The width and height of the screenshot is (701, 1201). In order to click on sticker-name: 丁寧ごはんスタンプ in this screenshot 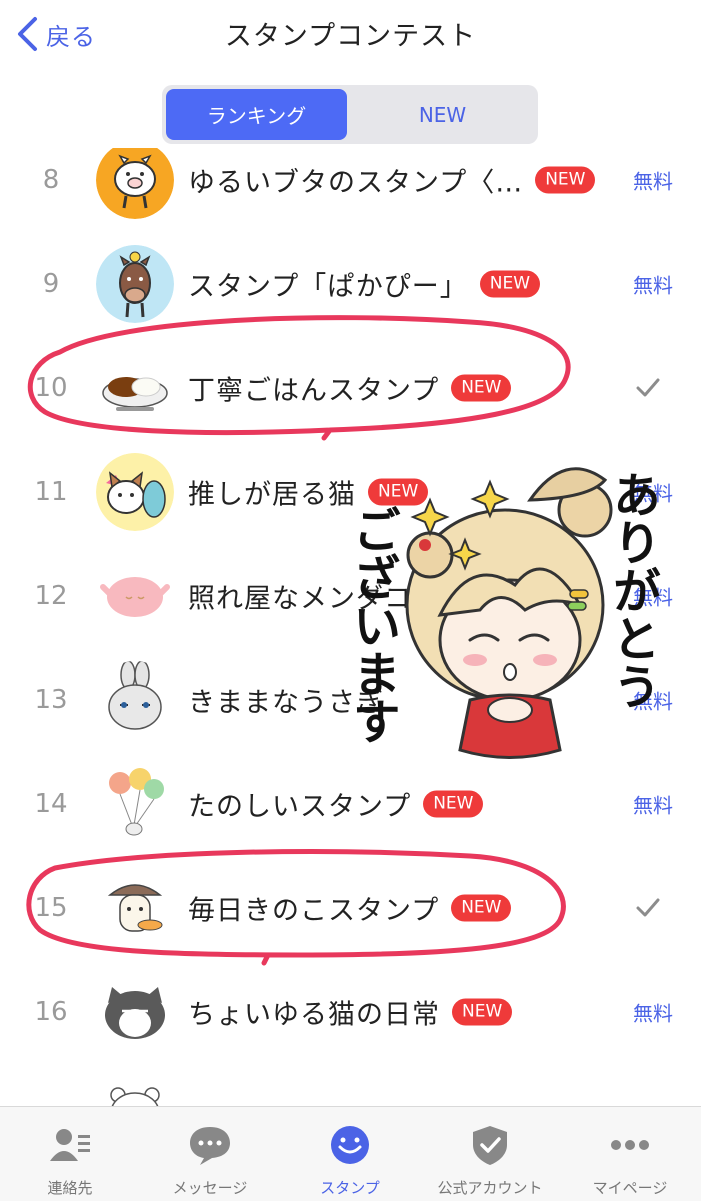, I will do `click(314, 391)`.